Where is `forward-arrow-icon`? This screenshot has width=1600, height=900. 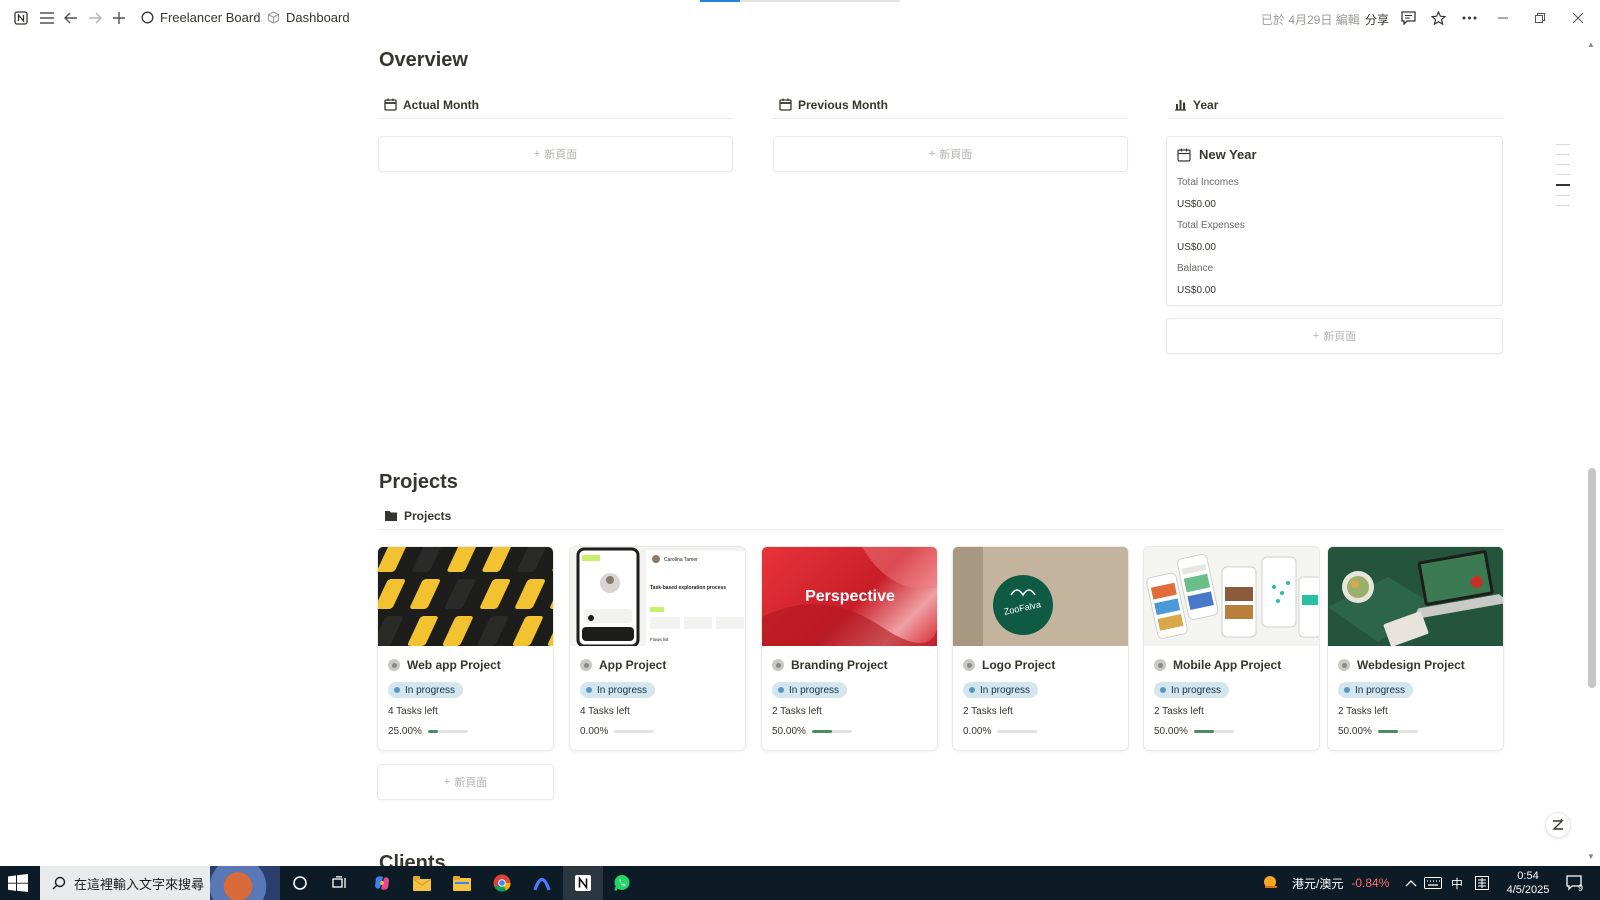 forward-arrow-icon is located at coordinates (95, 18).